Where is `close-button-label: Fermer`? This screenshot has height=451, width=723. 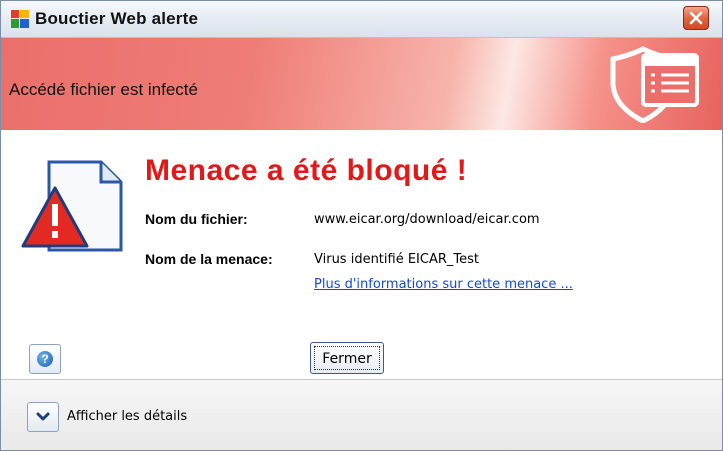
close-button-label: Fermer is located at coordinates (347, 358).